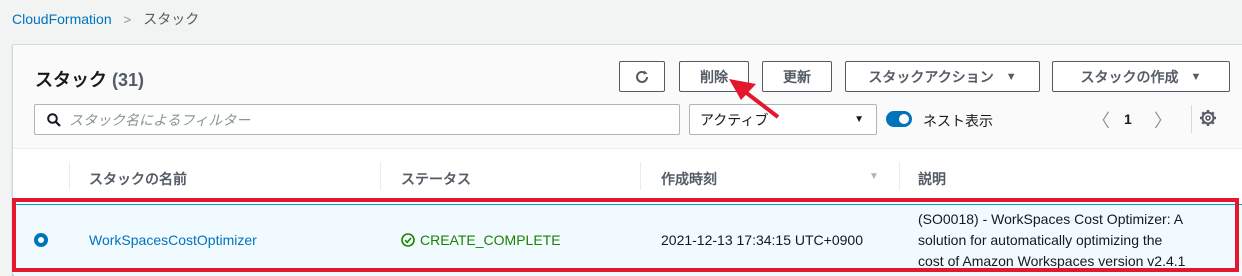  I want to click on column-header-stack-name: スタックの名前, so click(138, 179).